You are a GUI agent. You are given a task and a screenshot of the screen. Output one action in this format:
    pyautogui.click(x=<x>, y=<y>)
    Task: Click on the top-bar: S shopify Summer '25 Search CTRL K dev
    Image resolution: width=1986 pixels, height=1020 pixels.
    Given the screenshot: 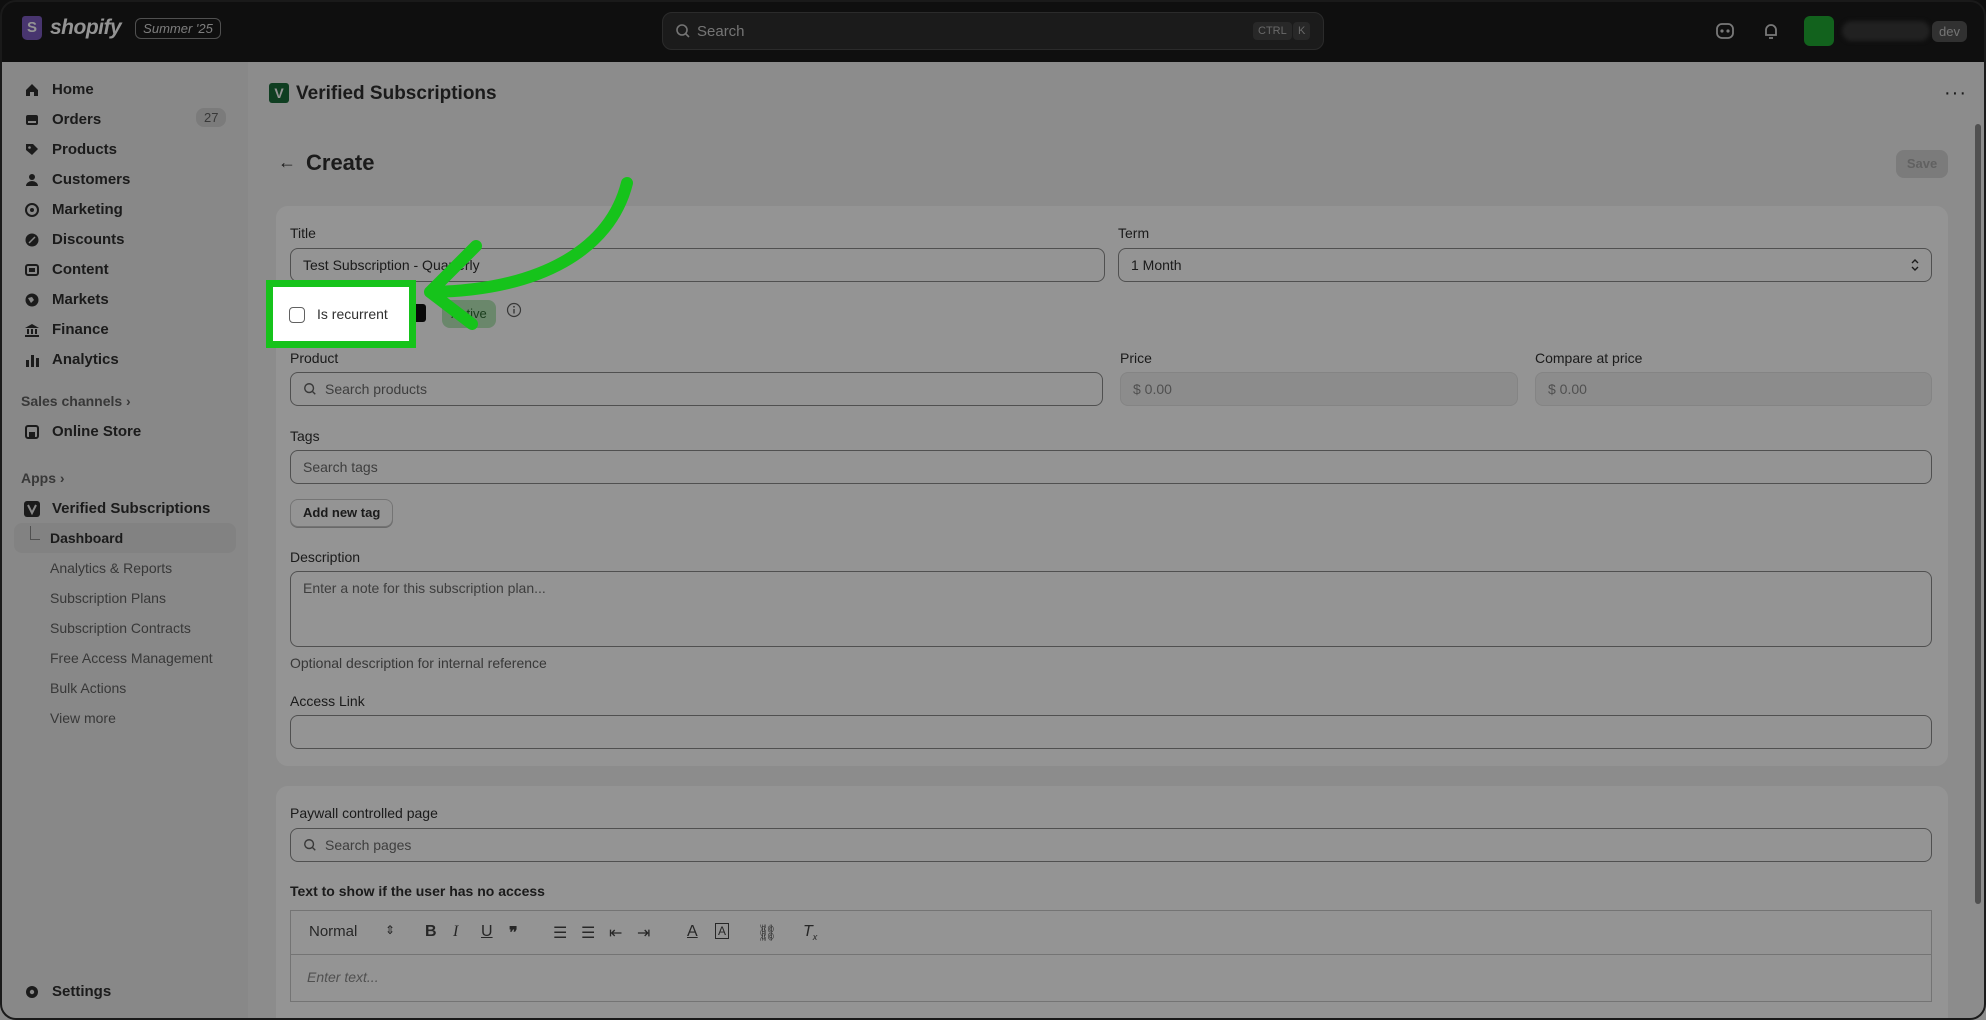 What is the action you would take?
    pyautogui.click(x=993, y=31)
    